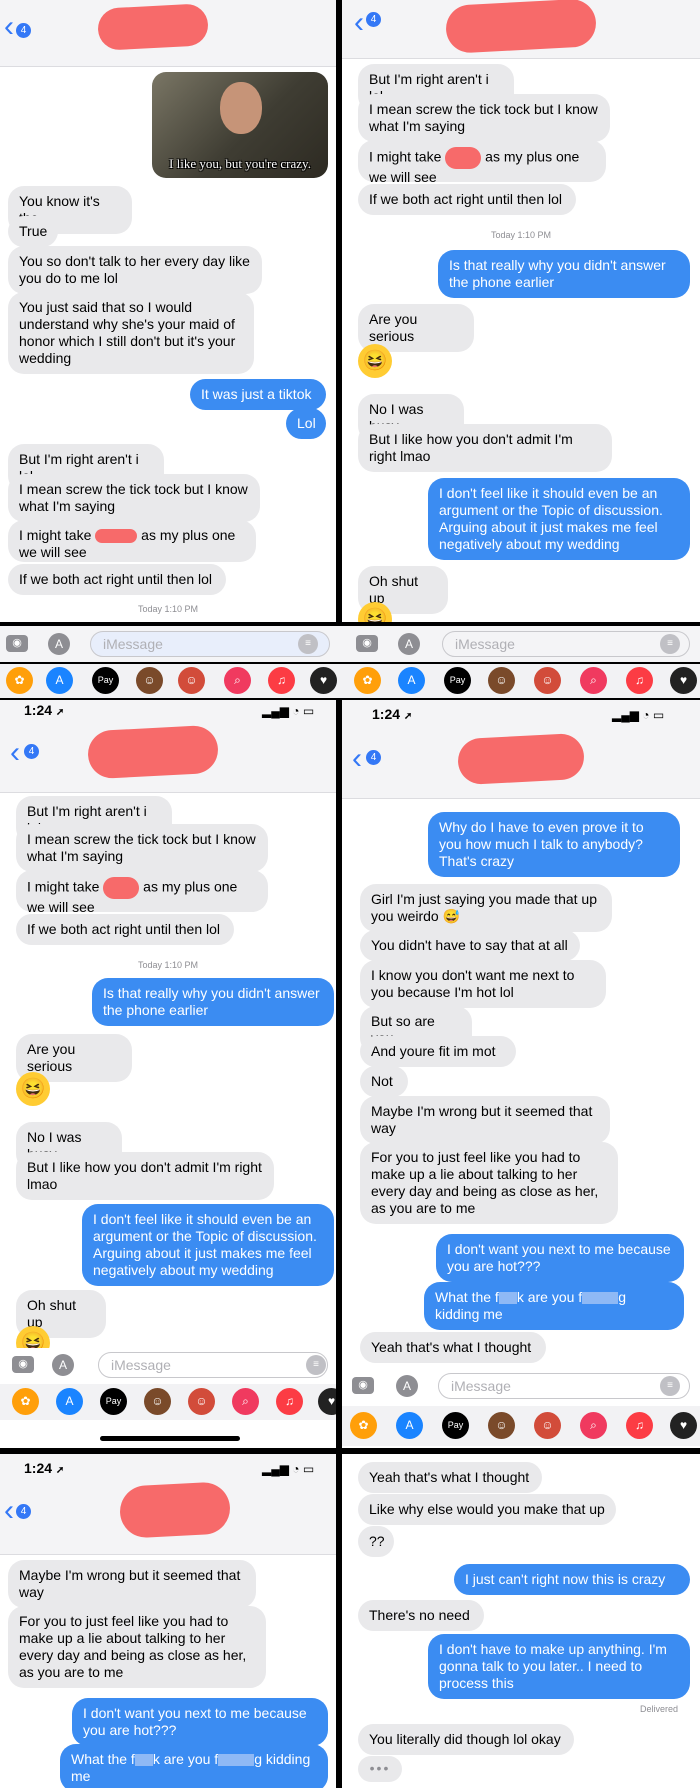  I want to click on home-indicator, so click(170, 1438).